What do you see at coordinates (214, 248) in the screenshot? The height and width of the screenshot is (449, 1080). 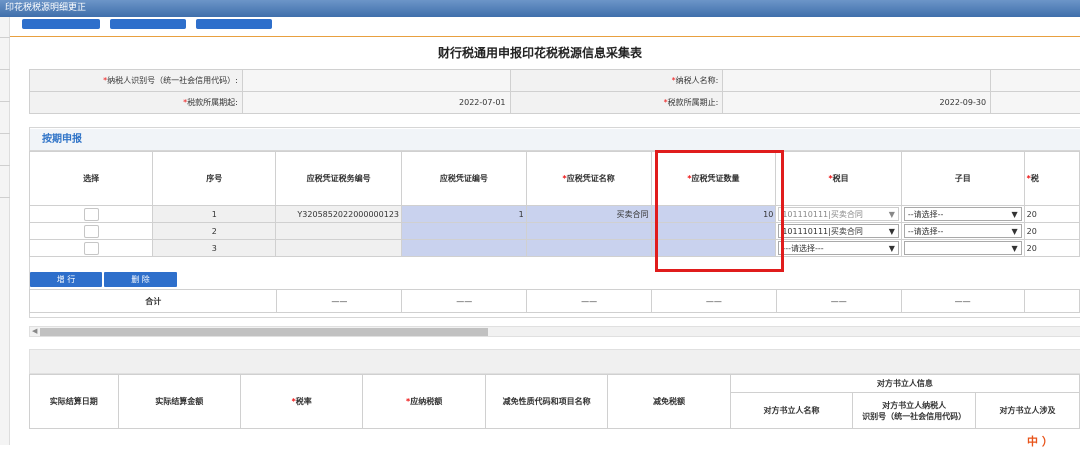 I see `row-seq: 3` at bounding box center [214, 248].